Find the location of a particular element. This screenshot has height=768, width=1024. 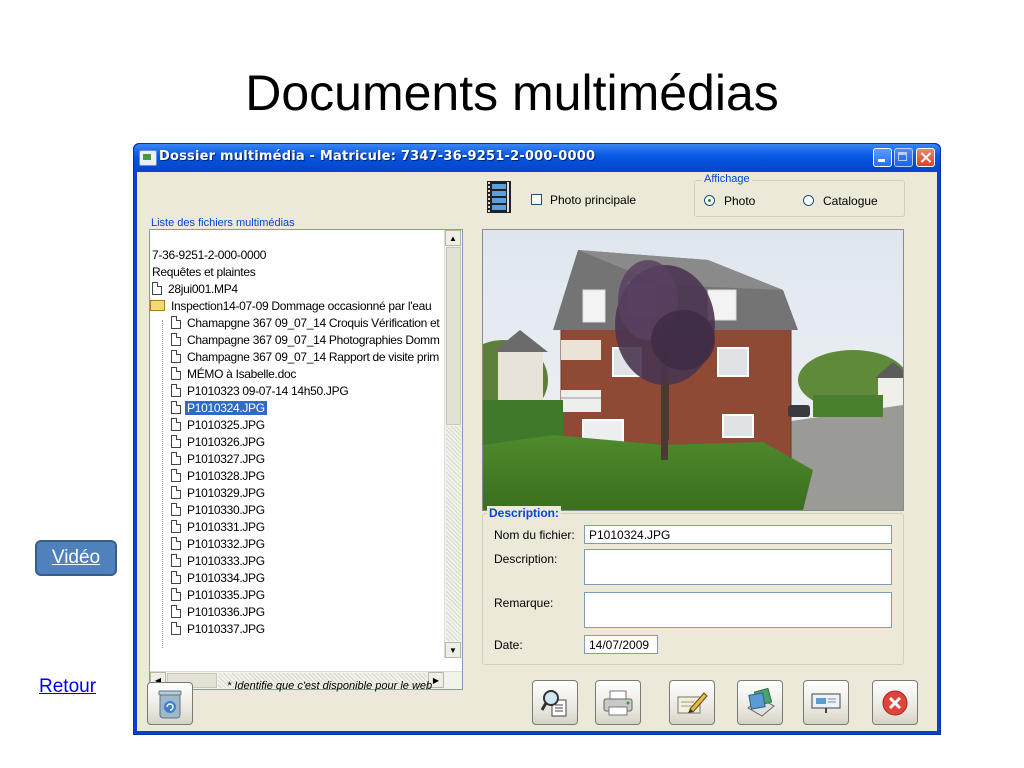

vertical-scroll-track is located at coordinates (453, 533).